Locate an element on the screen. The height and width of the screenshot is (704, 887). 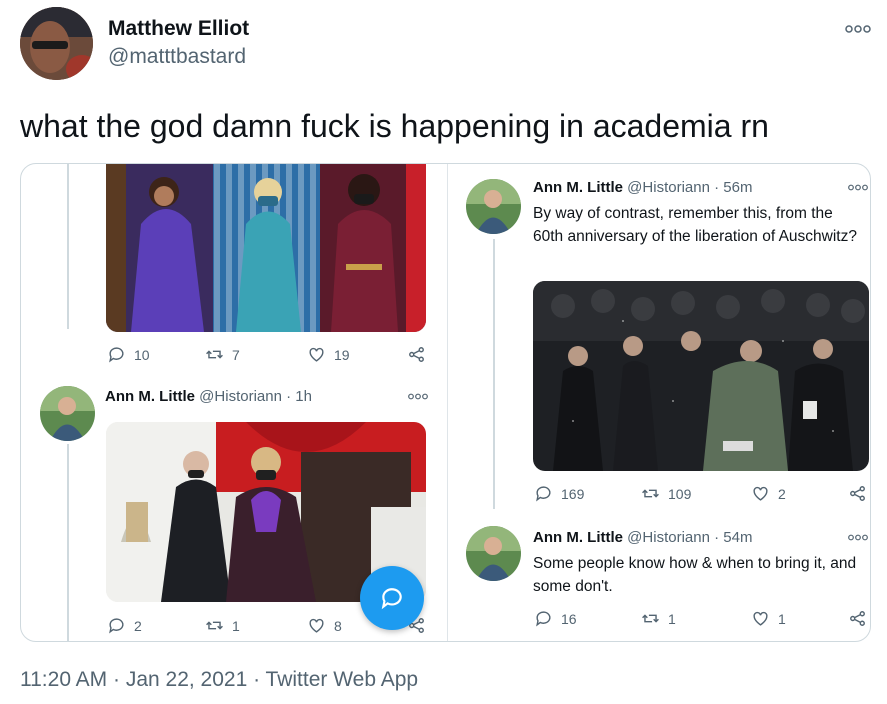
like-count: 1 is located at coordinates (782, 618).